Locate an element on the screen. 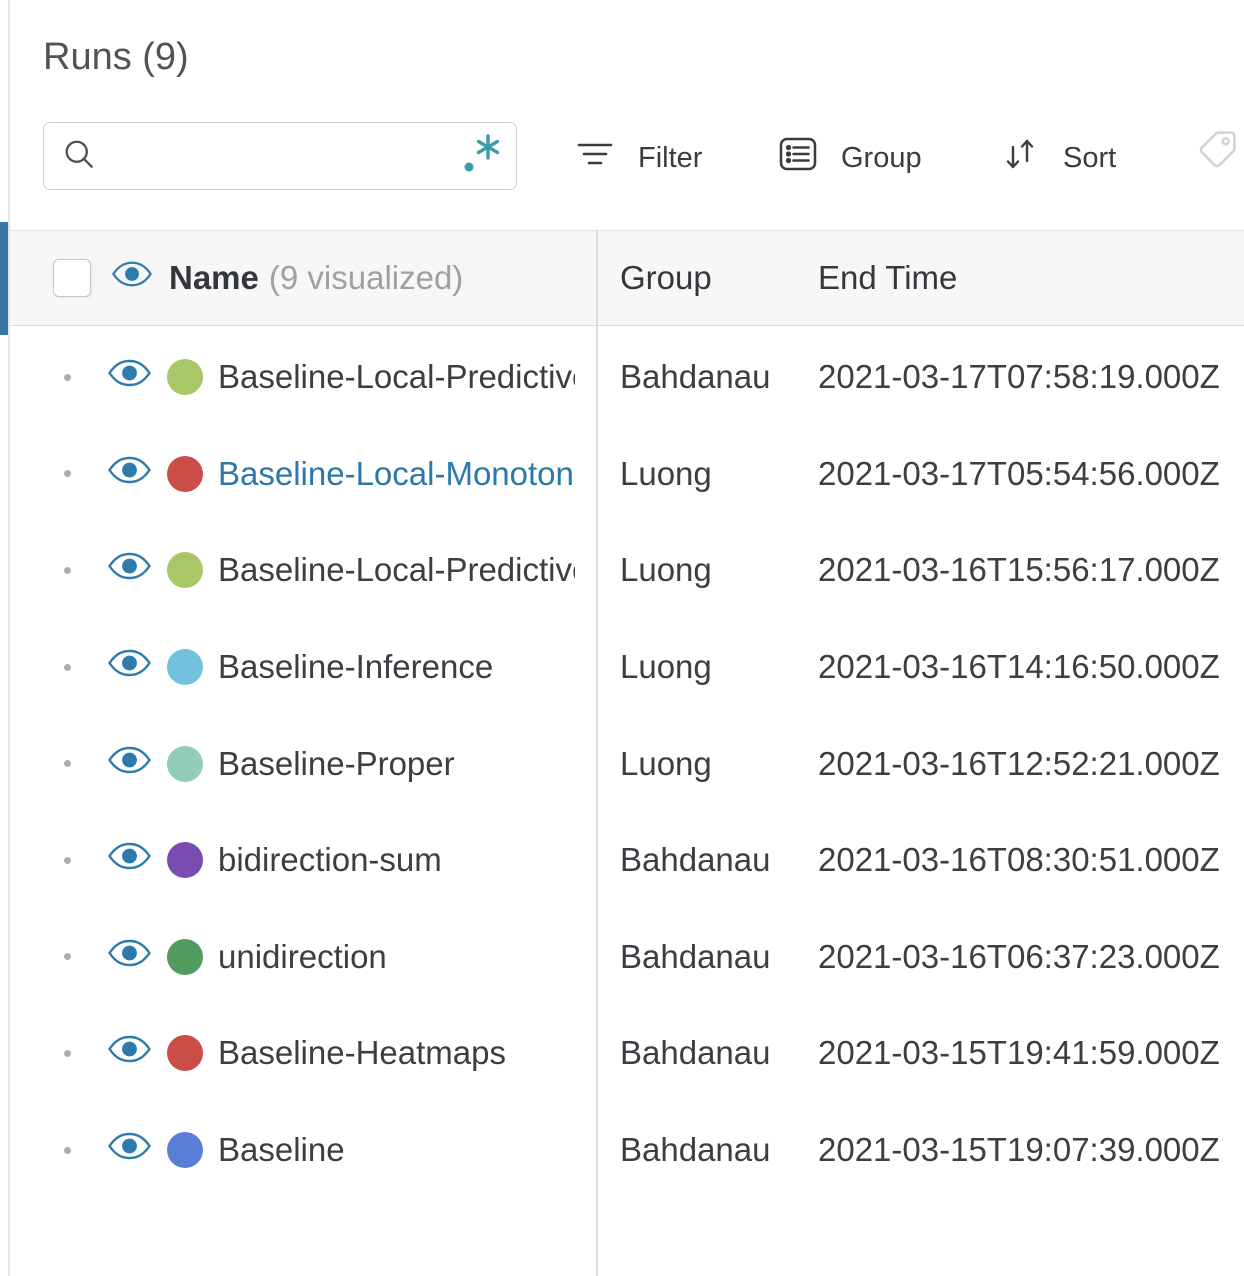 This screenshot has width=1244, height=1276. search-box is located at coordinates (280, 156).